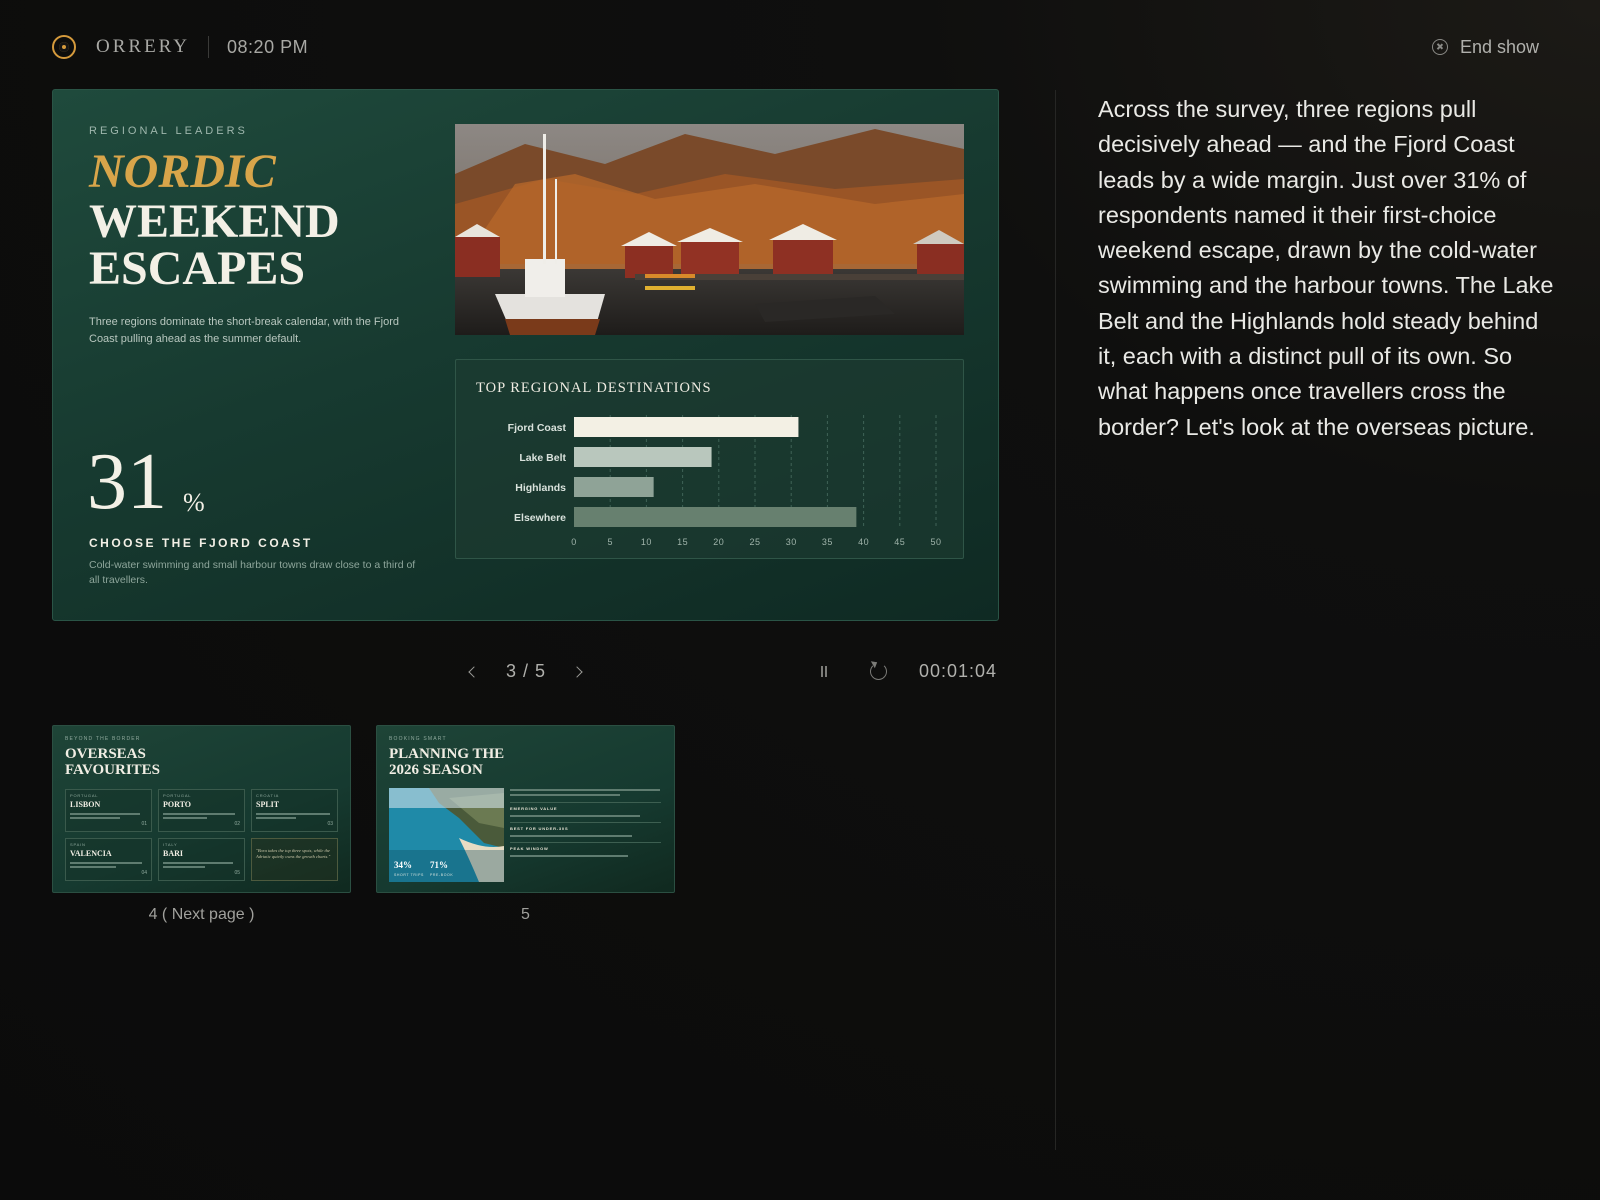 The height and width of the screenshot is (1200, 1600). What do you see at coordinates (646, 542) in the screenshot?
I see `x-tick-label: 10` at bounding box center [646, 542].